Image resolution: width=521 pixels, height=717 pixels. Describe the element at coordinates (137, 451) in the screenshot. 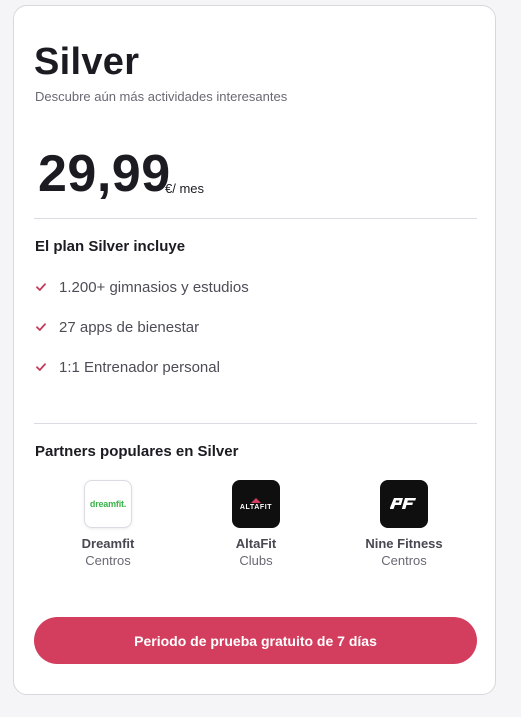

I see `partners-heading: Partners populares en Silver` at that location.